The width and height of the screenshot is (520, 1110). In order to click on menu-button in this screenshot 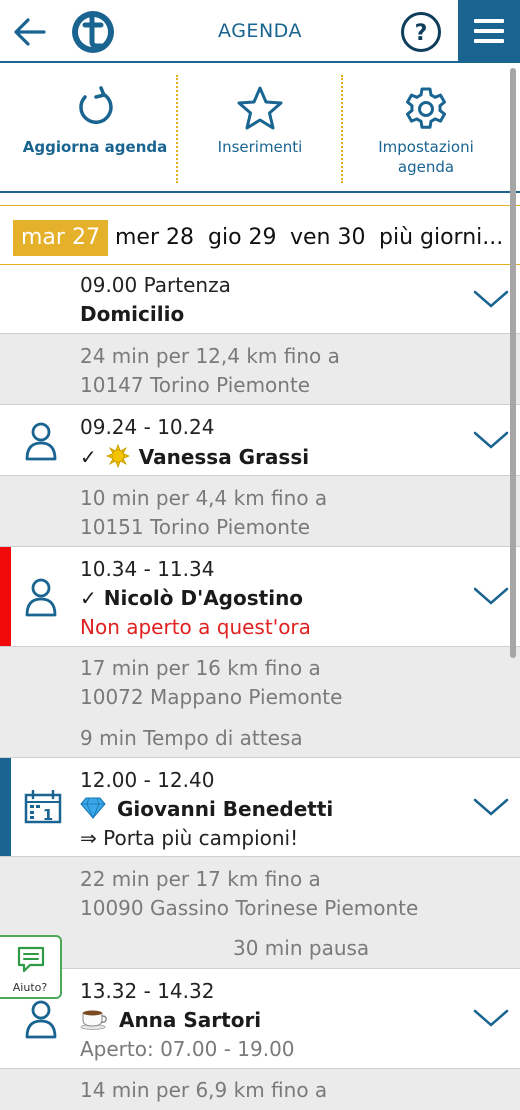, I will do `click(489, 31)`.